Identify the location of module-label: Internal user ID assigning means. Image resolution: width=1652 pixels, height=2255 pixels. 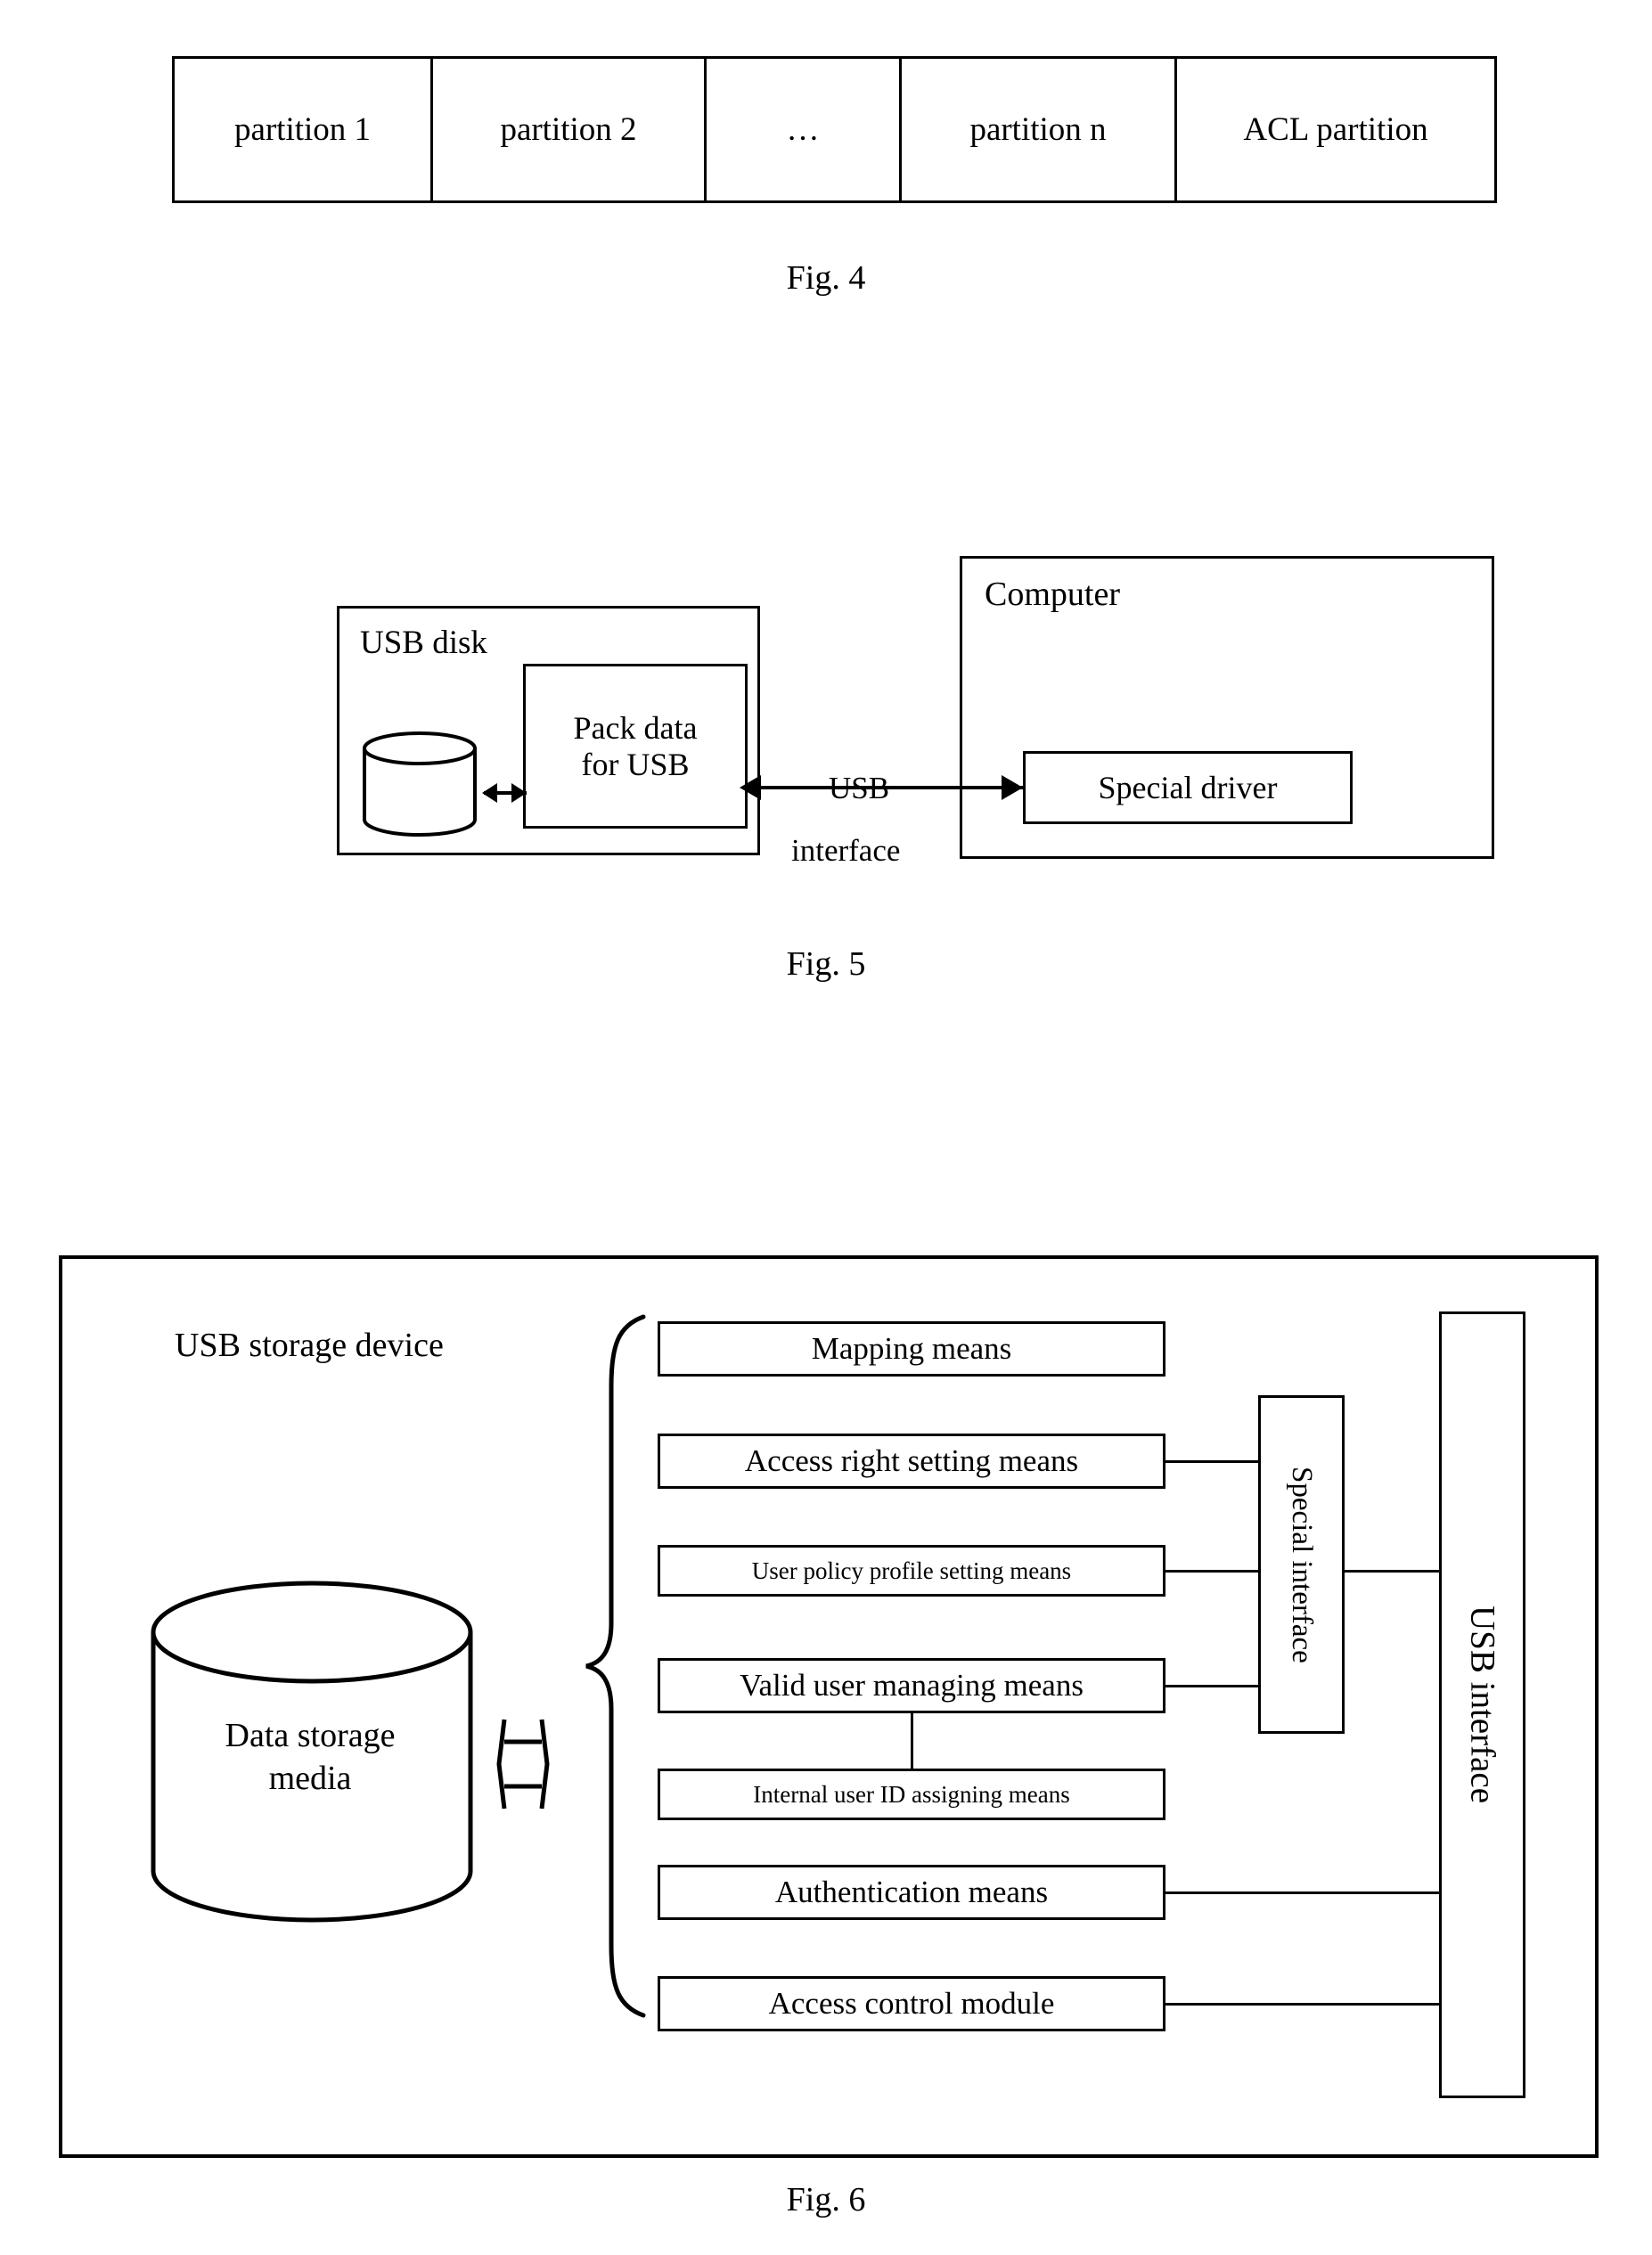
(911, 1794).